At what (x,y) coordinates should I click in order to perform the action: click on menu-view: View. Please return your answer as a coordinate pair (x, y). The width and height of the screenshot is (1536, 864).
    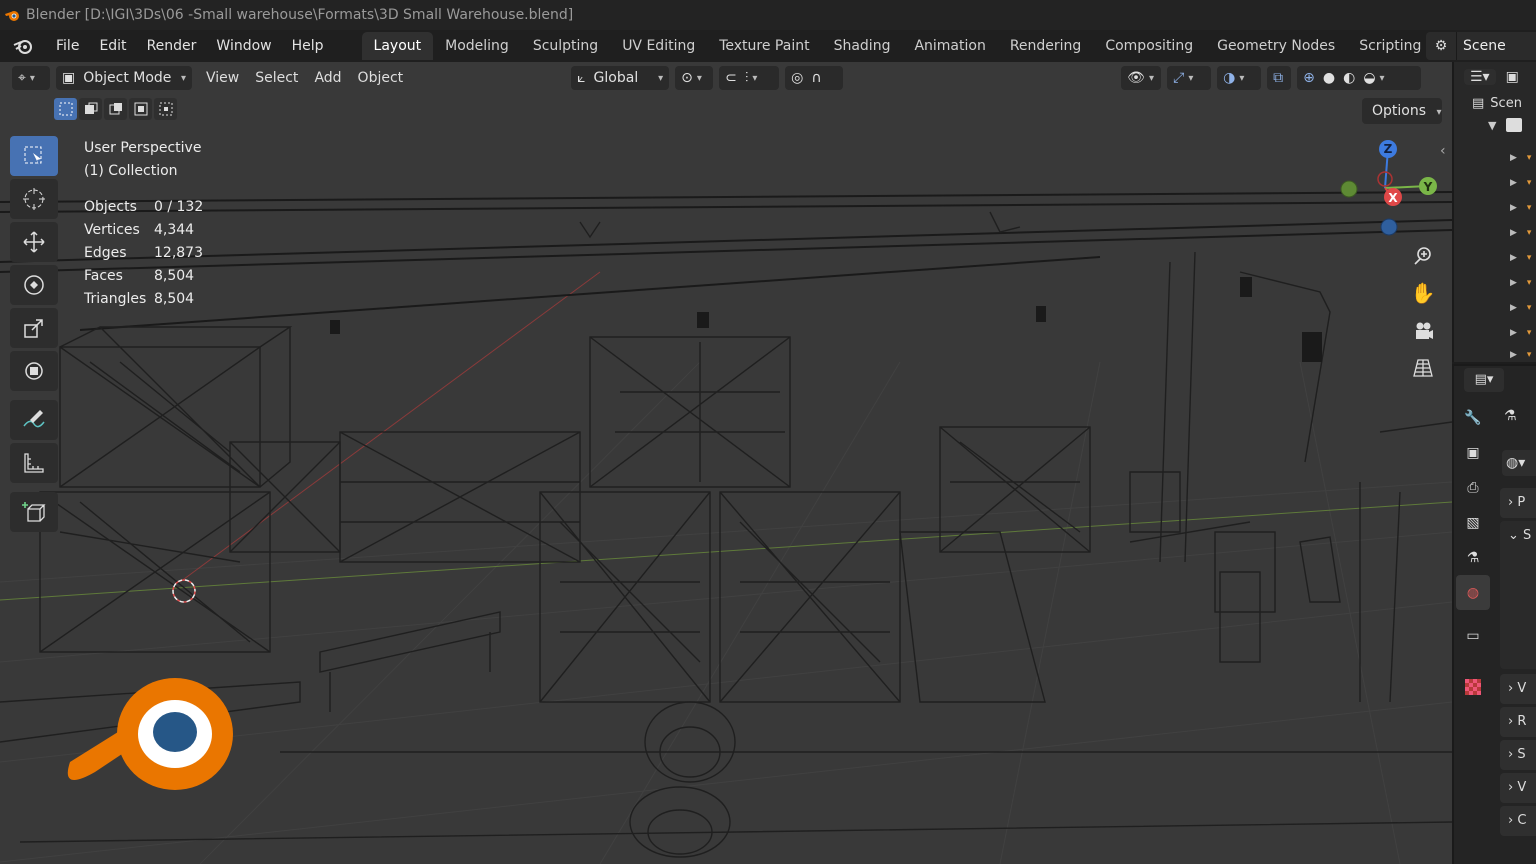
    Looking at the image, I should click on (222, 78).